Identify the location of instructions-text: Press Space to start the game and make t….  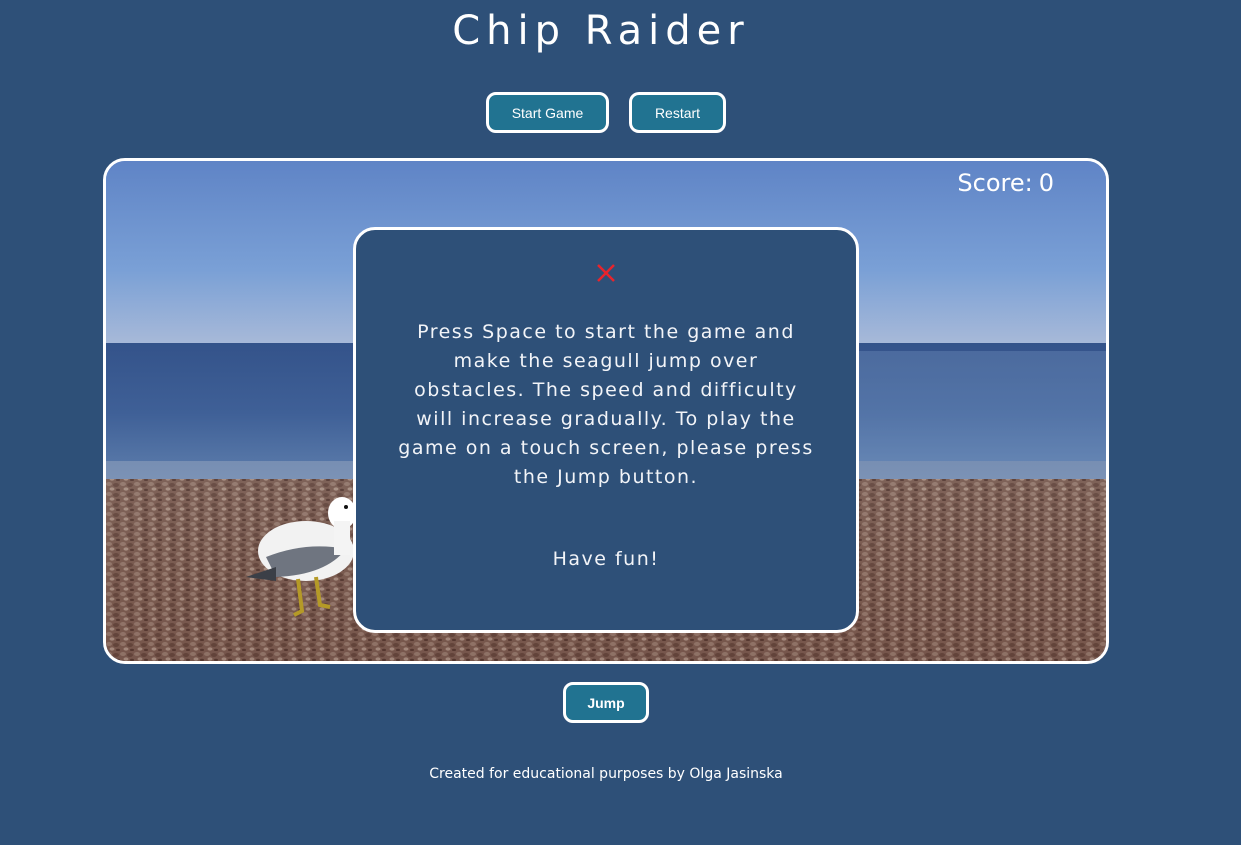
(606, 404).